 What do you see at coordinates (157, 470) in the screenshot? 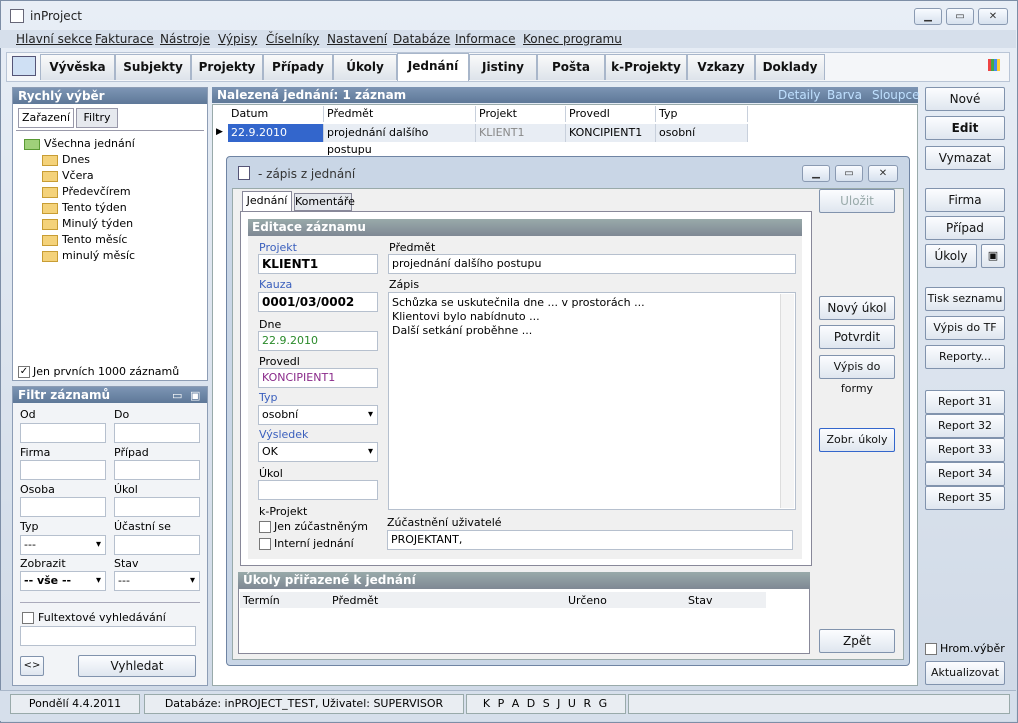
I see `pripad-input` at bounding box center [157, 470].